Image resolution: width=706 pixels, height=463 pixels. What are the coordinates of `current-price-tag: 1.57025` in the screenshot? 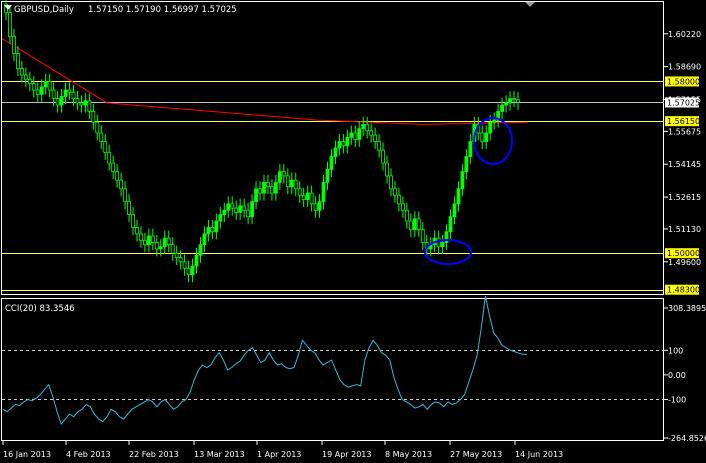 It's located at (682, 102).